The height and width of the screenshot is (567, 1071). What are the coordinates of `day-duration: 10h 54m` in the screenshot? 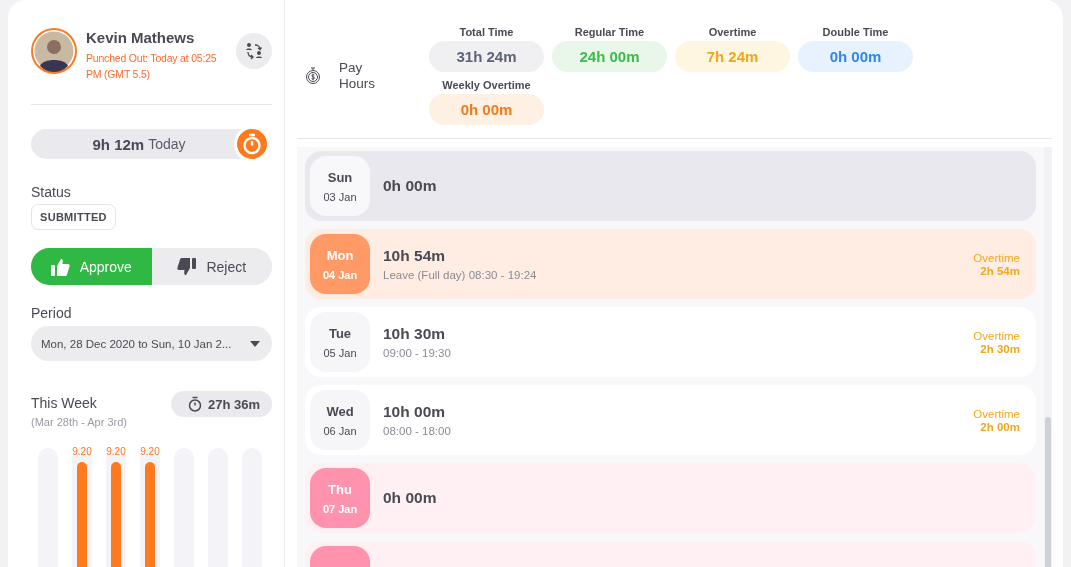 It's located at (415, 256).